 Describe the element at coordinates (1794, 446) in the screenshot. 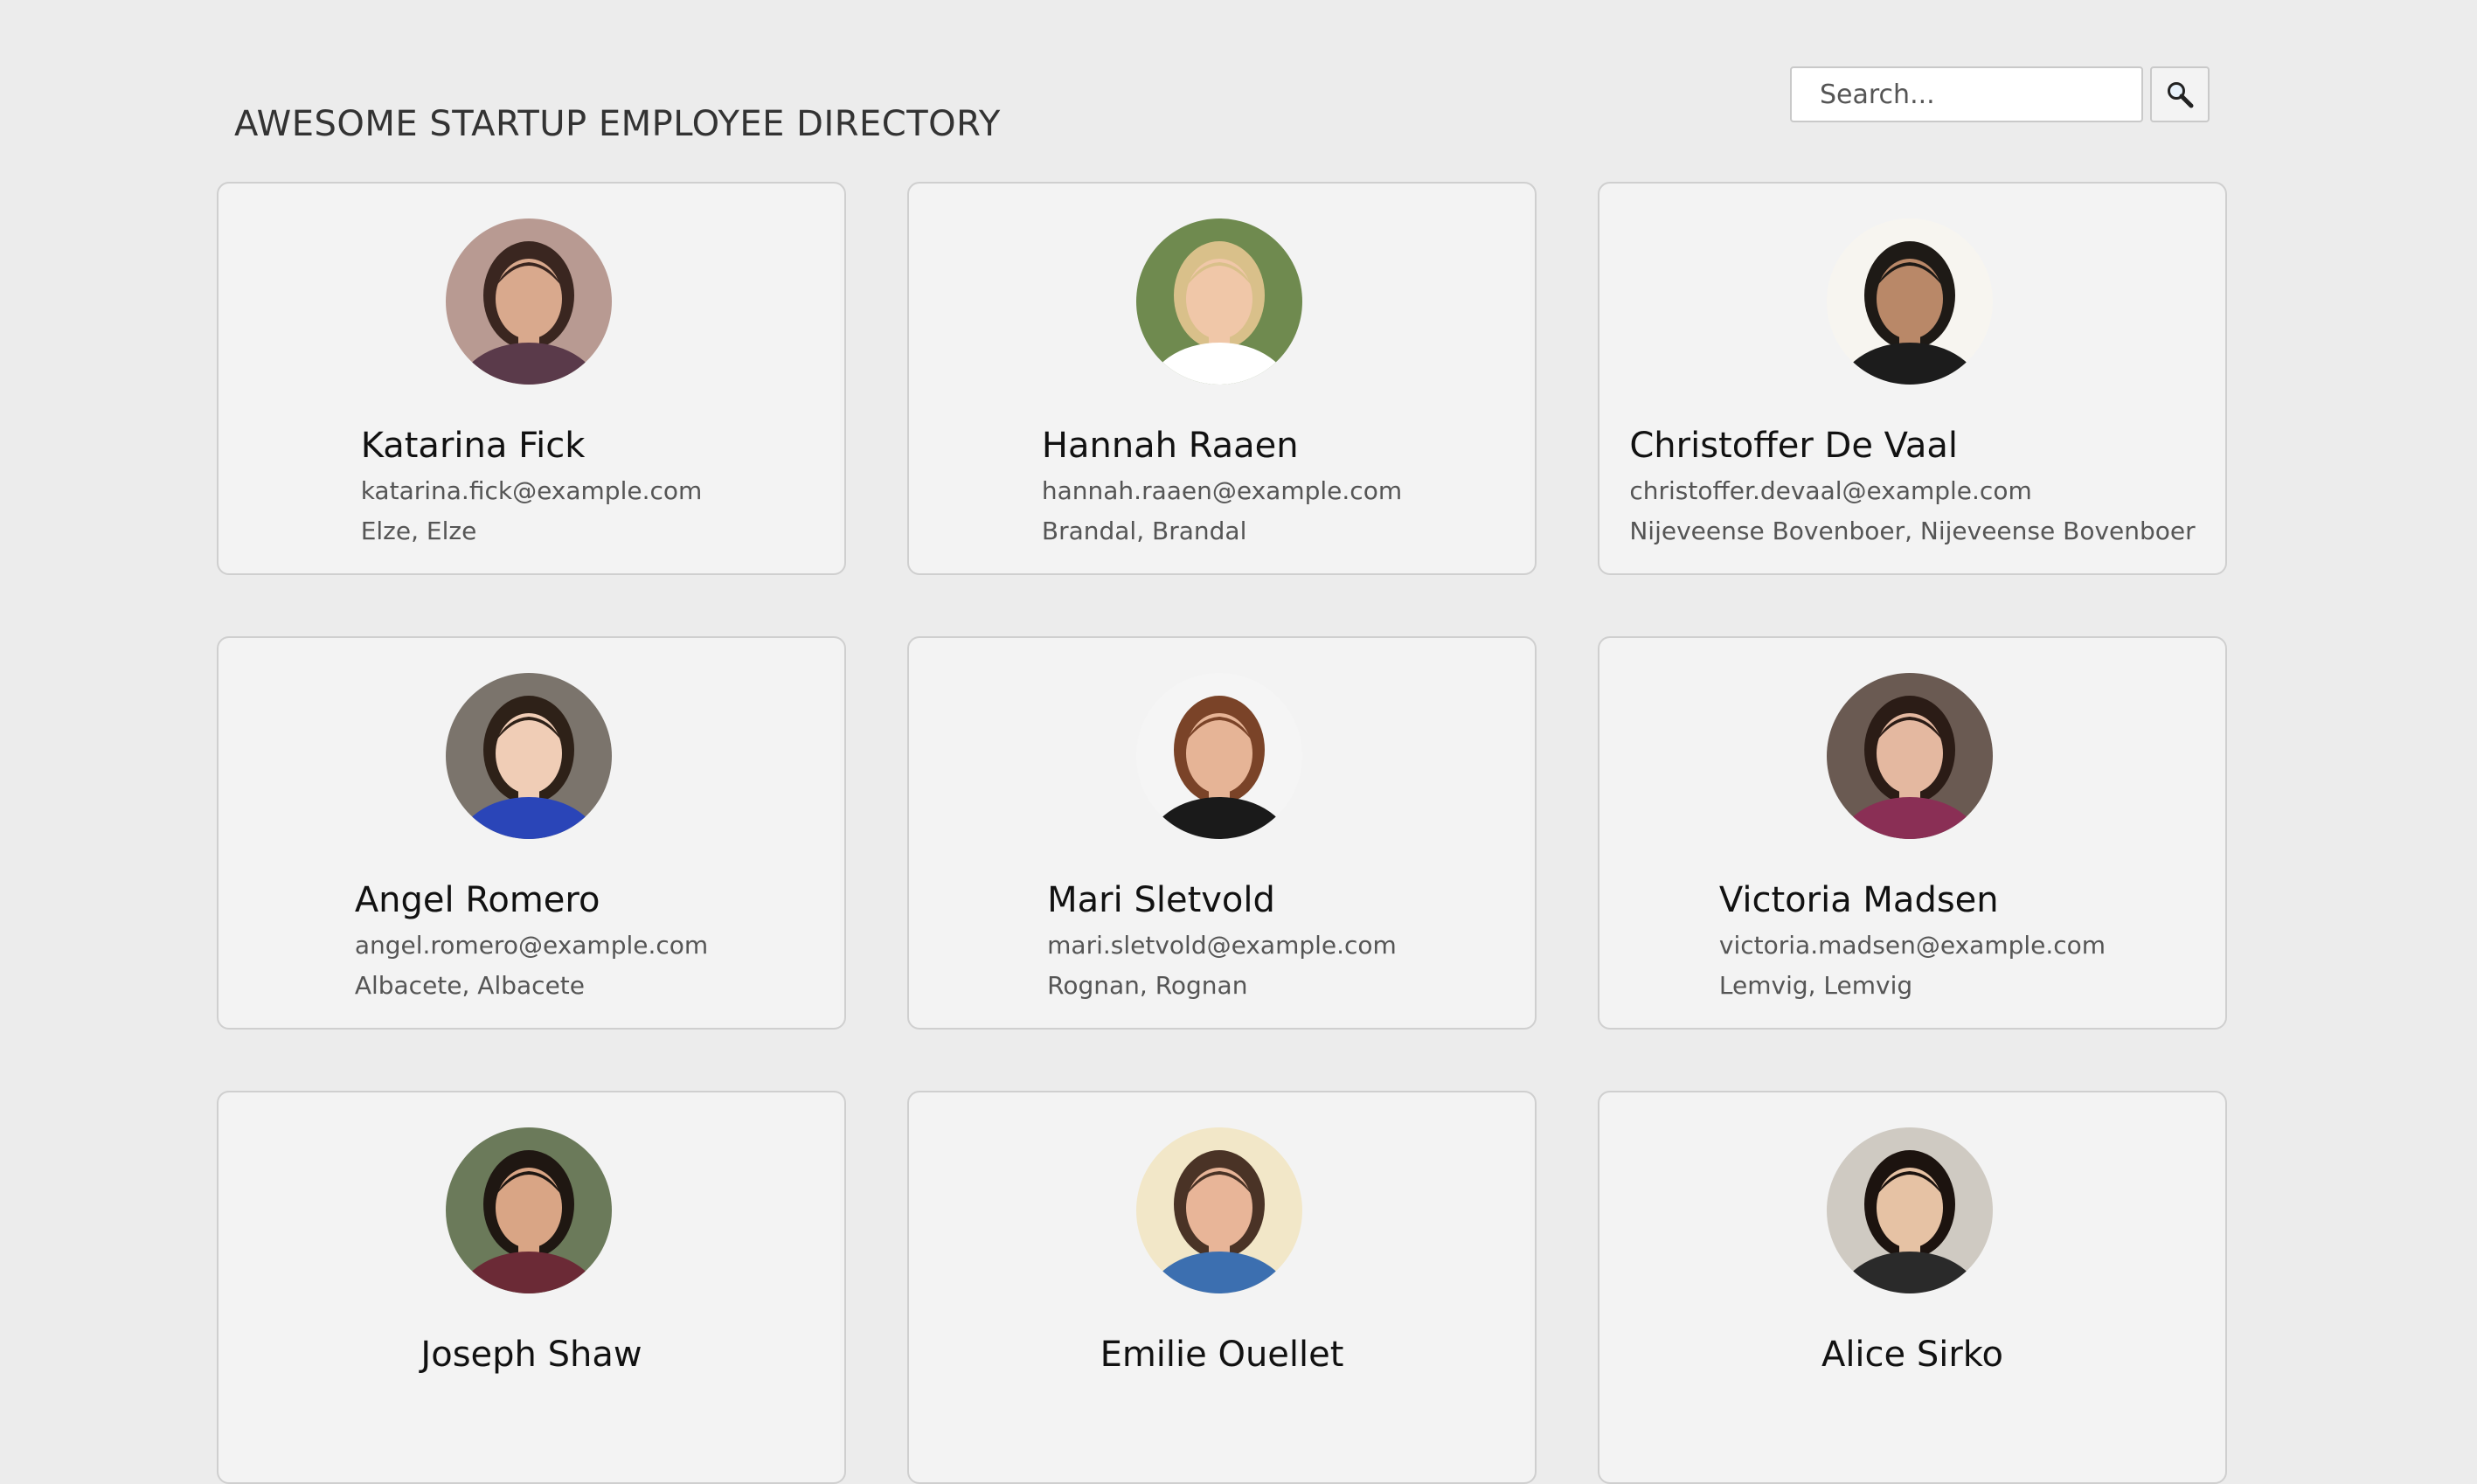

I see `employee-name: Christoffer De Vaal` at that location.